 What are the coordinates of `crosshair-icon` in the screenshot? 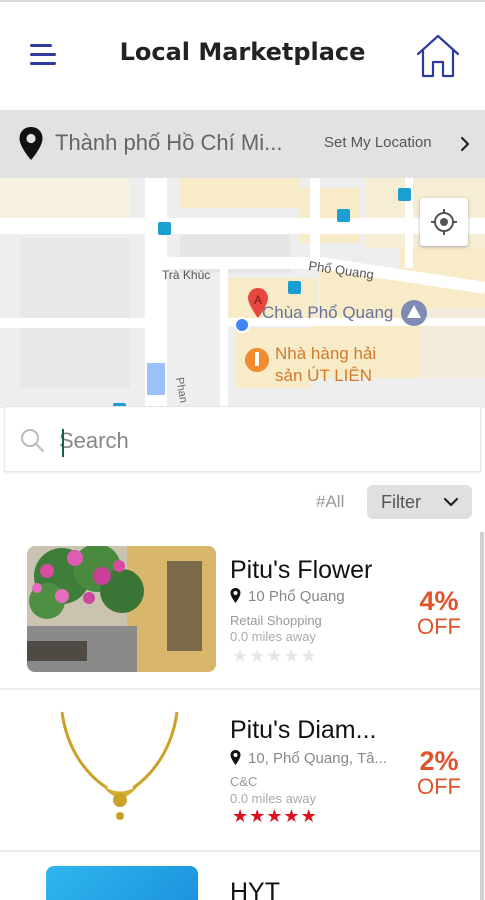 It's located at (444, 222).